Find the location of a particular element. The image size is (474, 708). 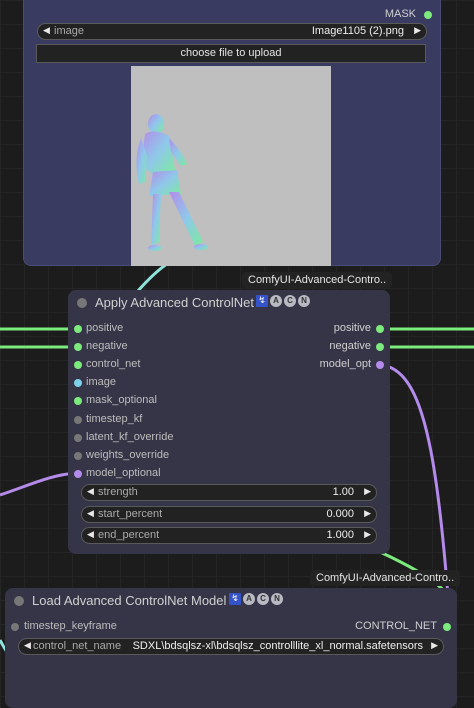

widget-value: 1.00 is located at coordinates (343, 492).